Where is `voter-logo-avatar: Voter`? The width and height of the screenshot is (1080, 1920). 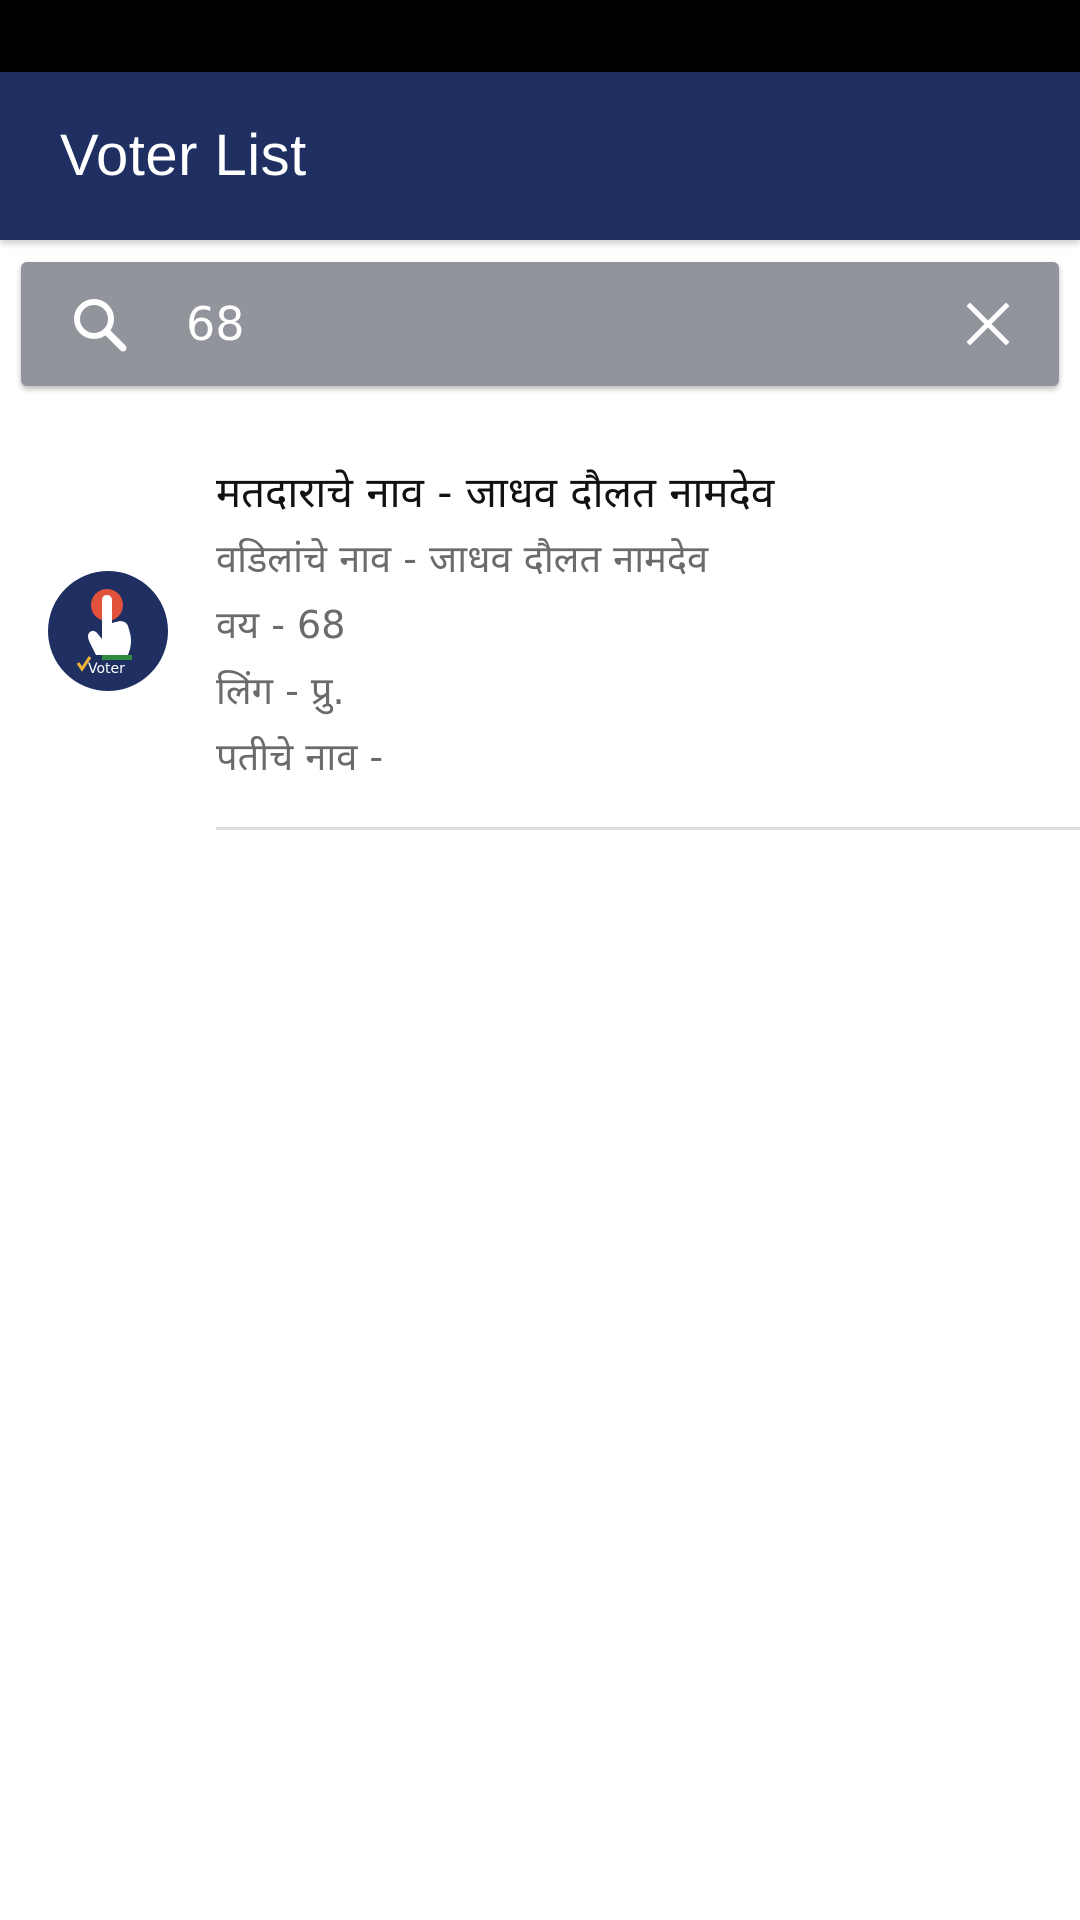
voter-logo-avatar: Voter is located at coordinates (108, 631).